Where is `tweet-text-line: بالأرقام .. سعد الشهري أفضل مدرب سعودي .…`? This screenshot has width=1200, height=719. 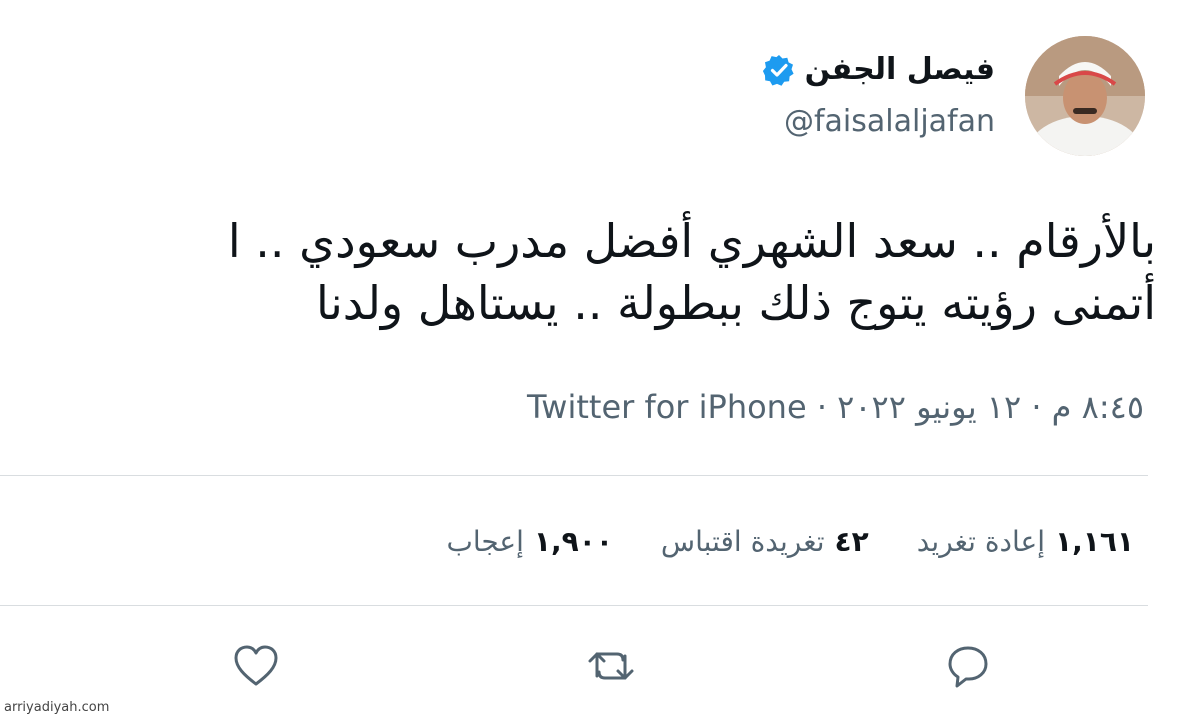 tweet-text-line: بالأرقام .. سعد الشهري أفضل مدرب سعودي .… is located at coordinates (691, 241).